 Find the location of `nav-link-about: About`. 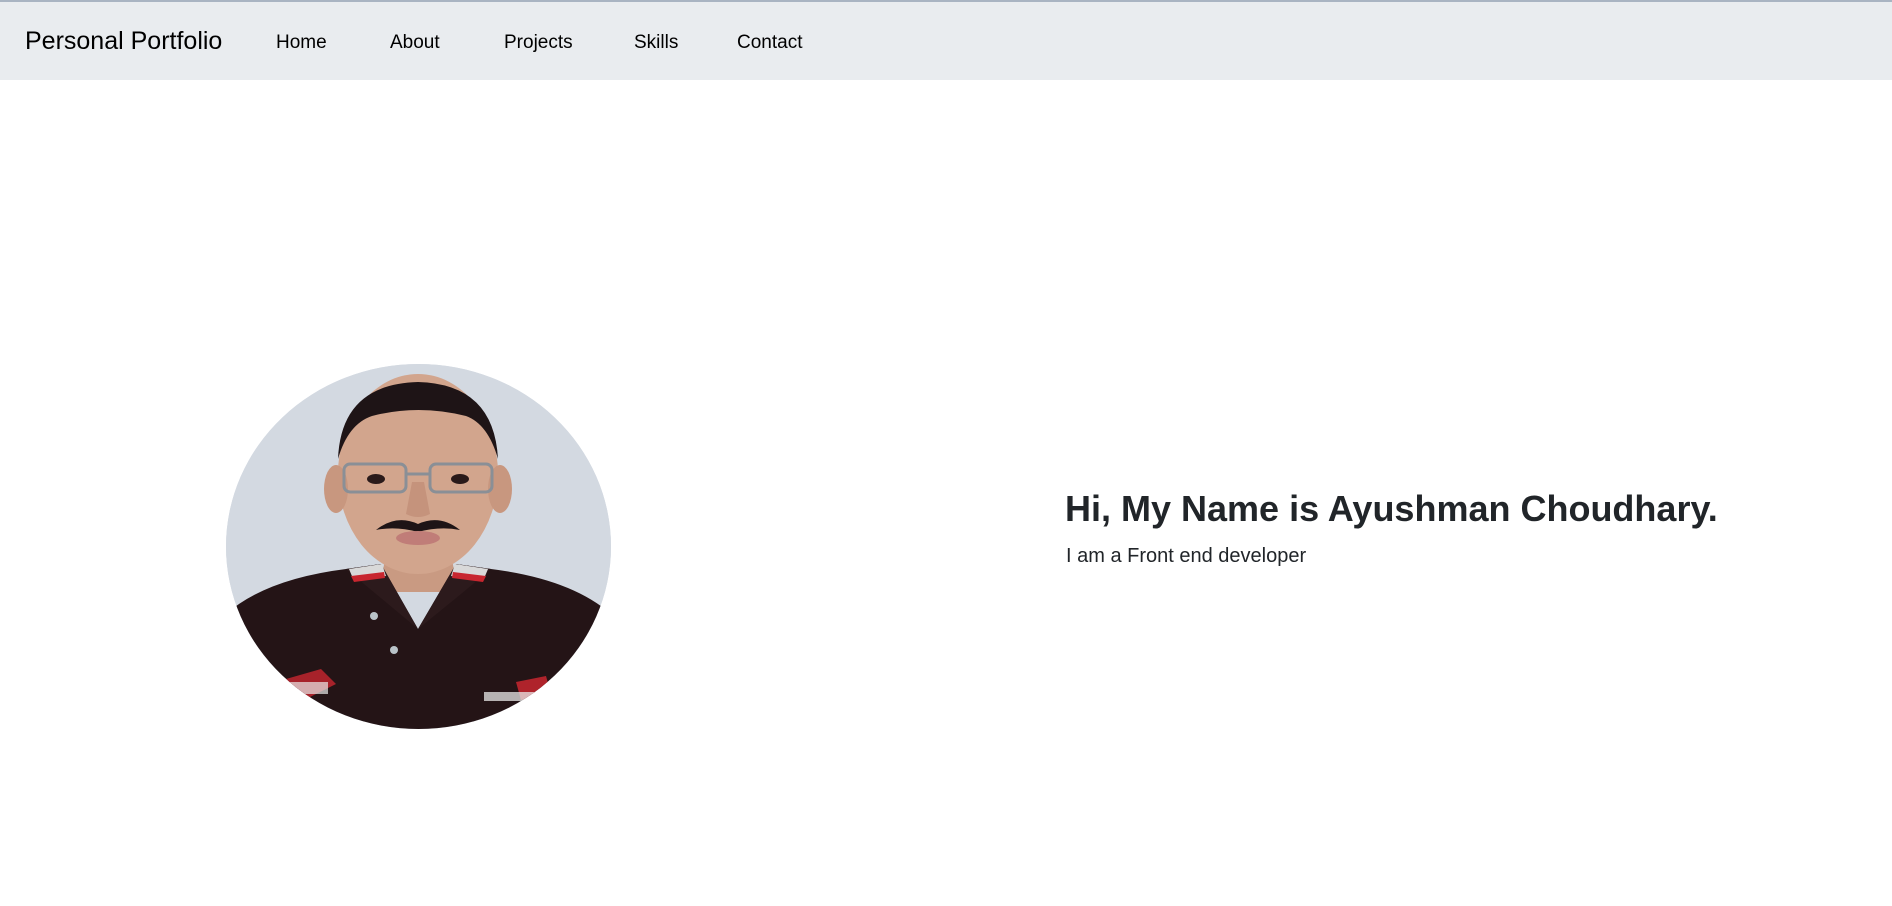

nav-link-about: About is located at coordinates (415, 43).